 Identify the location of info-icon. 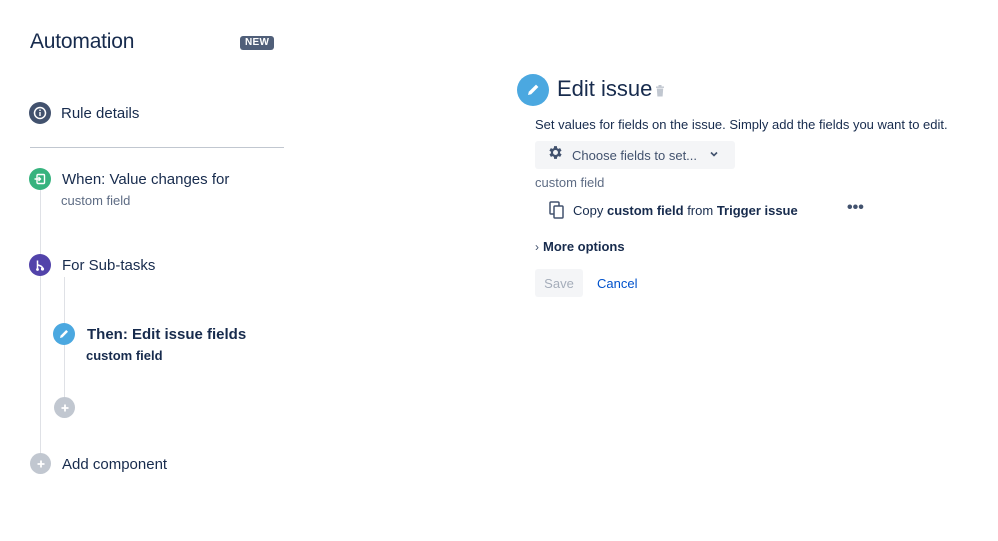
(40, 113).